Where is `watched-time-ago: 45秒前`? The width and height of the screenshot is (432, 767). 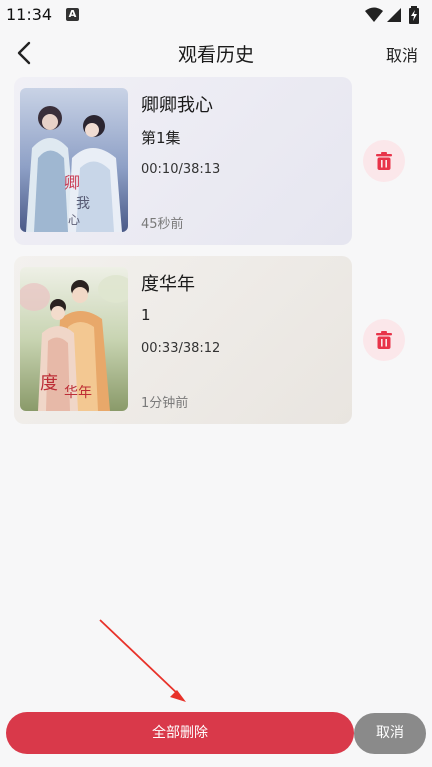 watched-time-ago: 45秒前 is located at coordinates (162, 224).